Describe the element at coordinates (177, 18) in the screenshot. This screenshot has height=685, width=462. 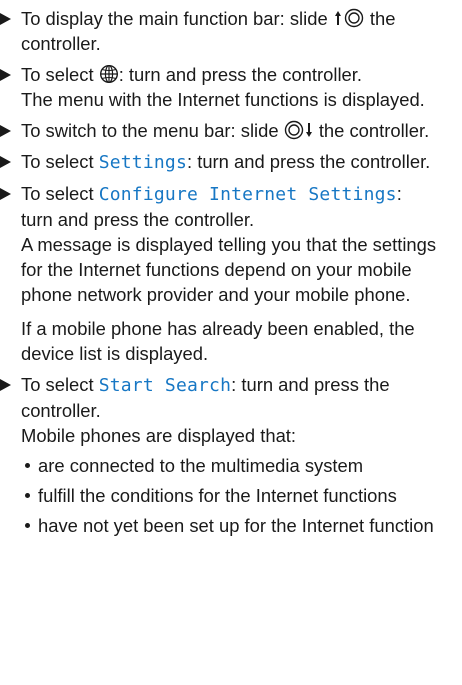
I see `step-1-text-start: To display the main function bar: slide` at that location.